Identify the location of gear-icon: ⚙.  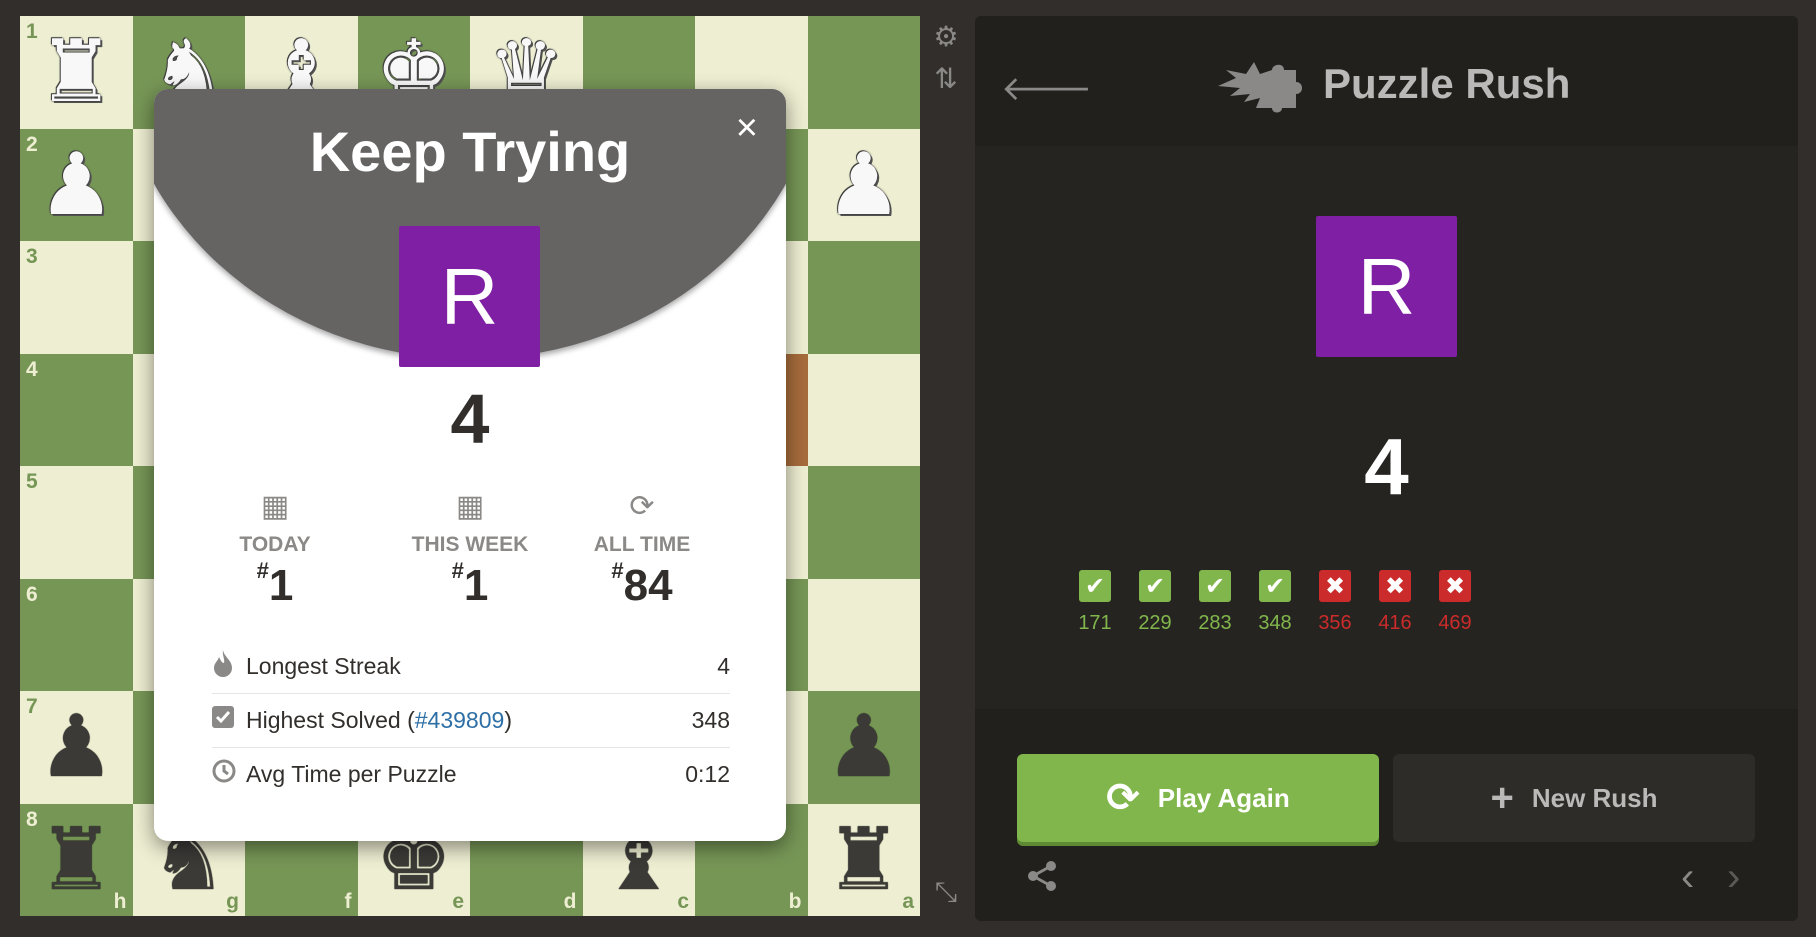
(946, 36).